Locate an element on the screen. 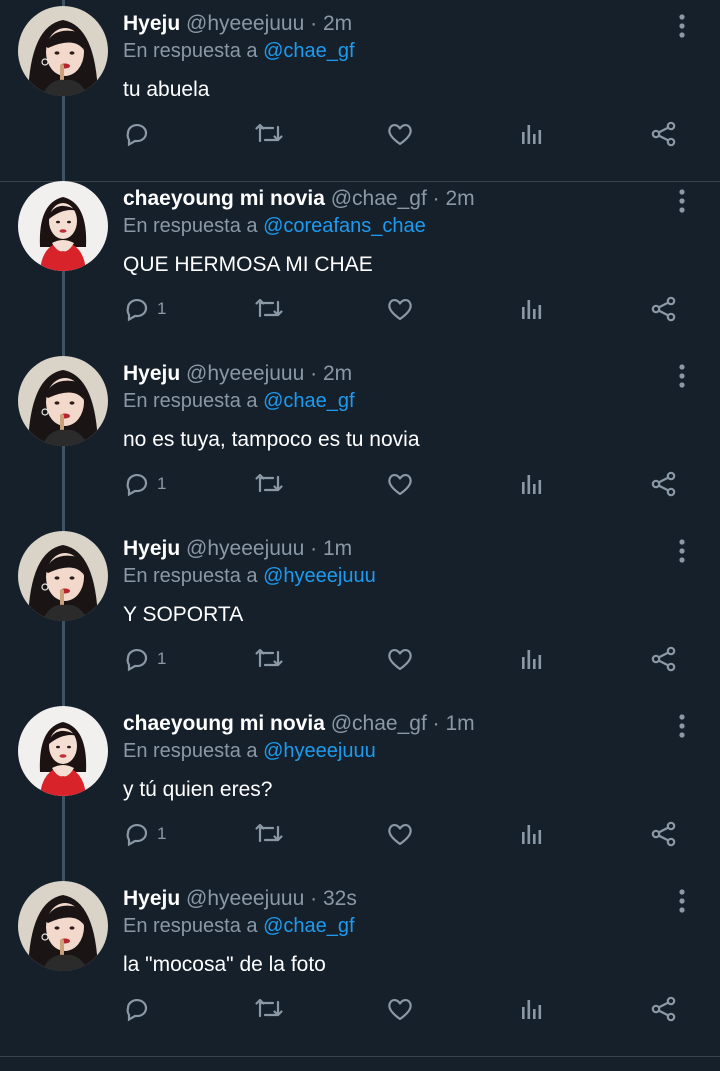 This screenshot has width=720, height=1071. tweet-header: Hyeju @hyeeejuuu · 2m is located at coordinates (237, 24).